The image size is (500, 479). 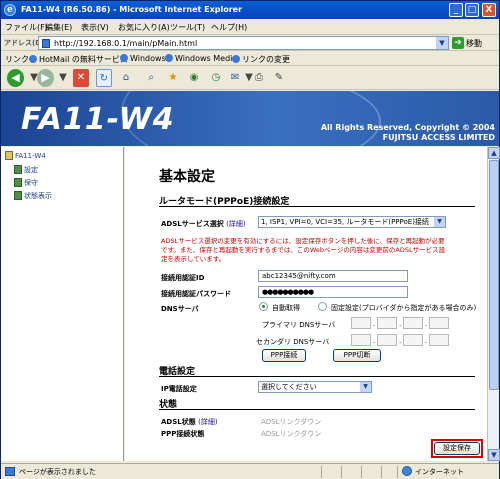 What do you see at coordinates (180, 309) in the screenshot?
I see `dns-label: DNSサーバ` at bounding box center [180, 309].